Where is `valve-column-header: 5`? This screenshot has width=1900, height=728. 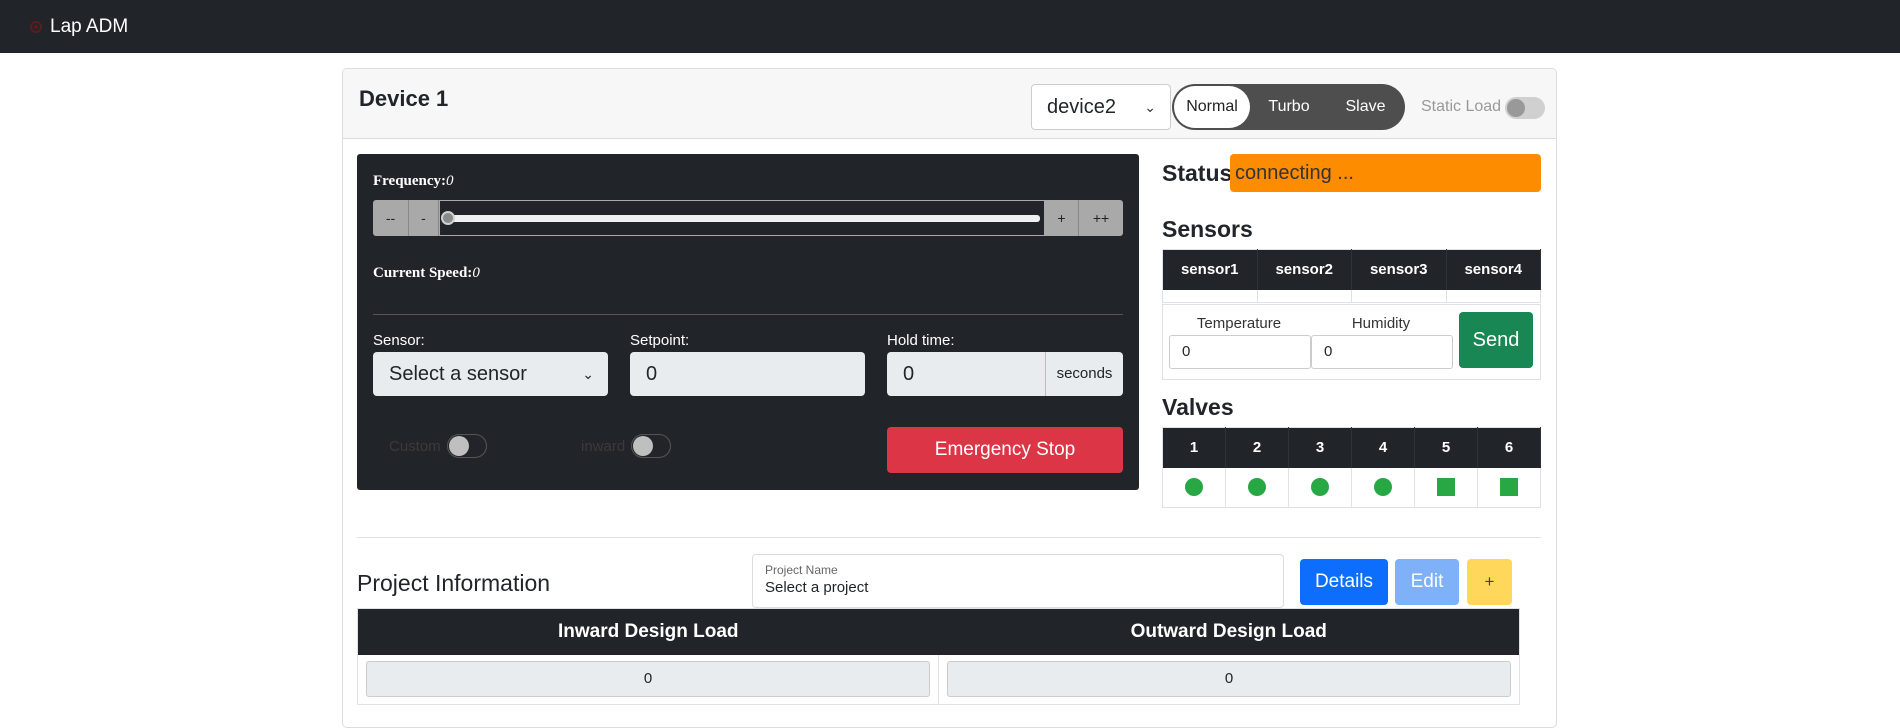
valve-column-header: 5 is located at coordinates (1446, 447).